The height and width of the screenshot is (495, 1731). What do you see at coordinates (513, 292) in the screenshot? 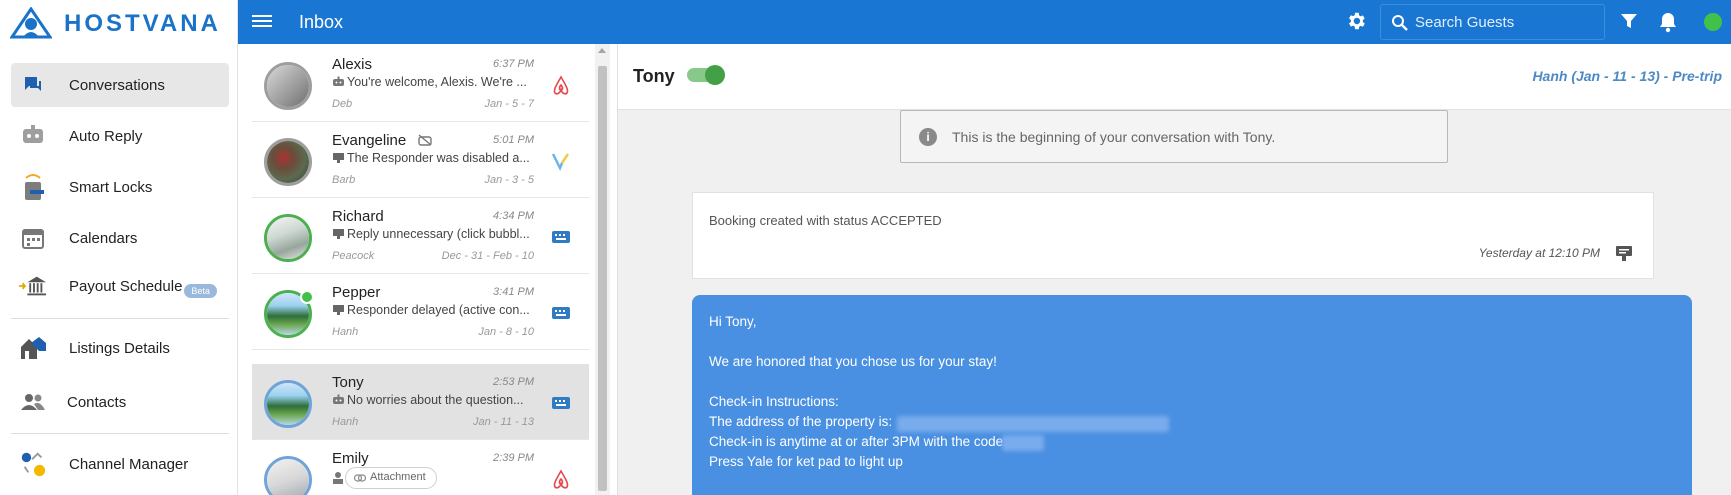
I see `message-time: 3:41 PM` at bounding box center [513, 292].